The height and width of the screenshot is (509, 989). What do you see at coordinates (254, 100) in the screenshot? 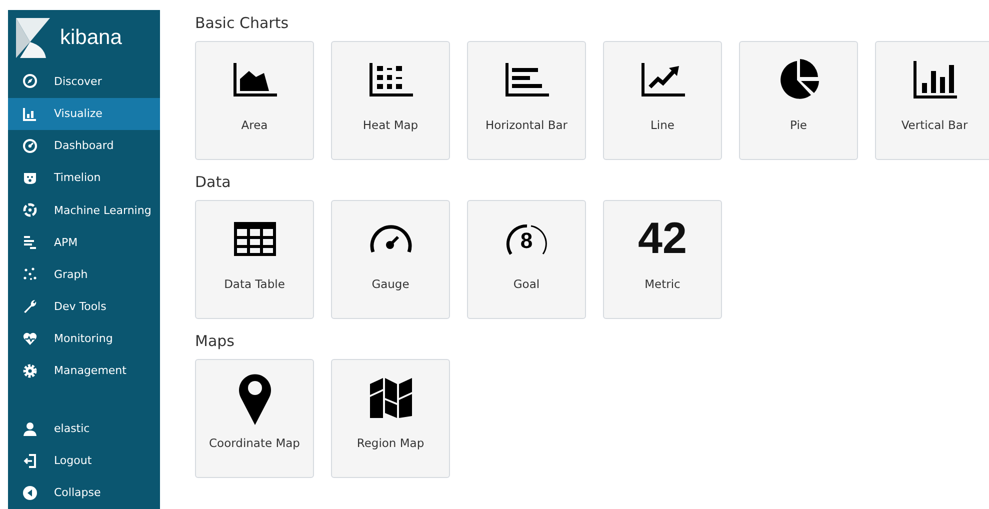
I see `visualization-card: Area` at bounding box center [254, 100].